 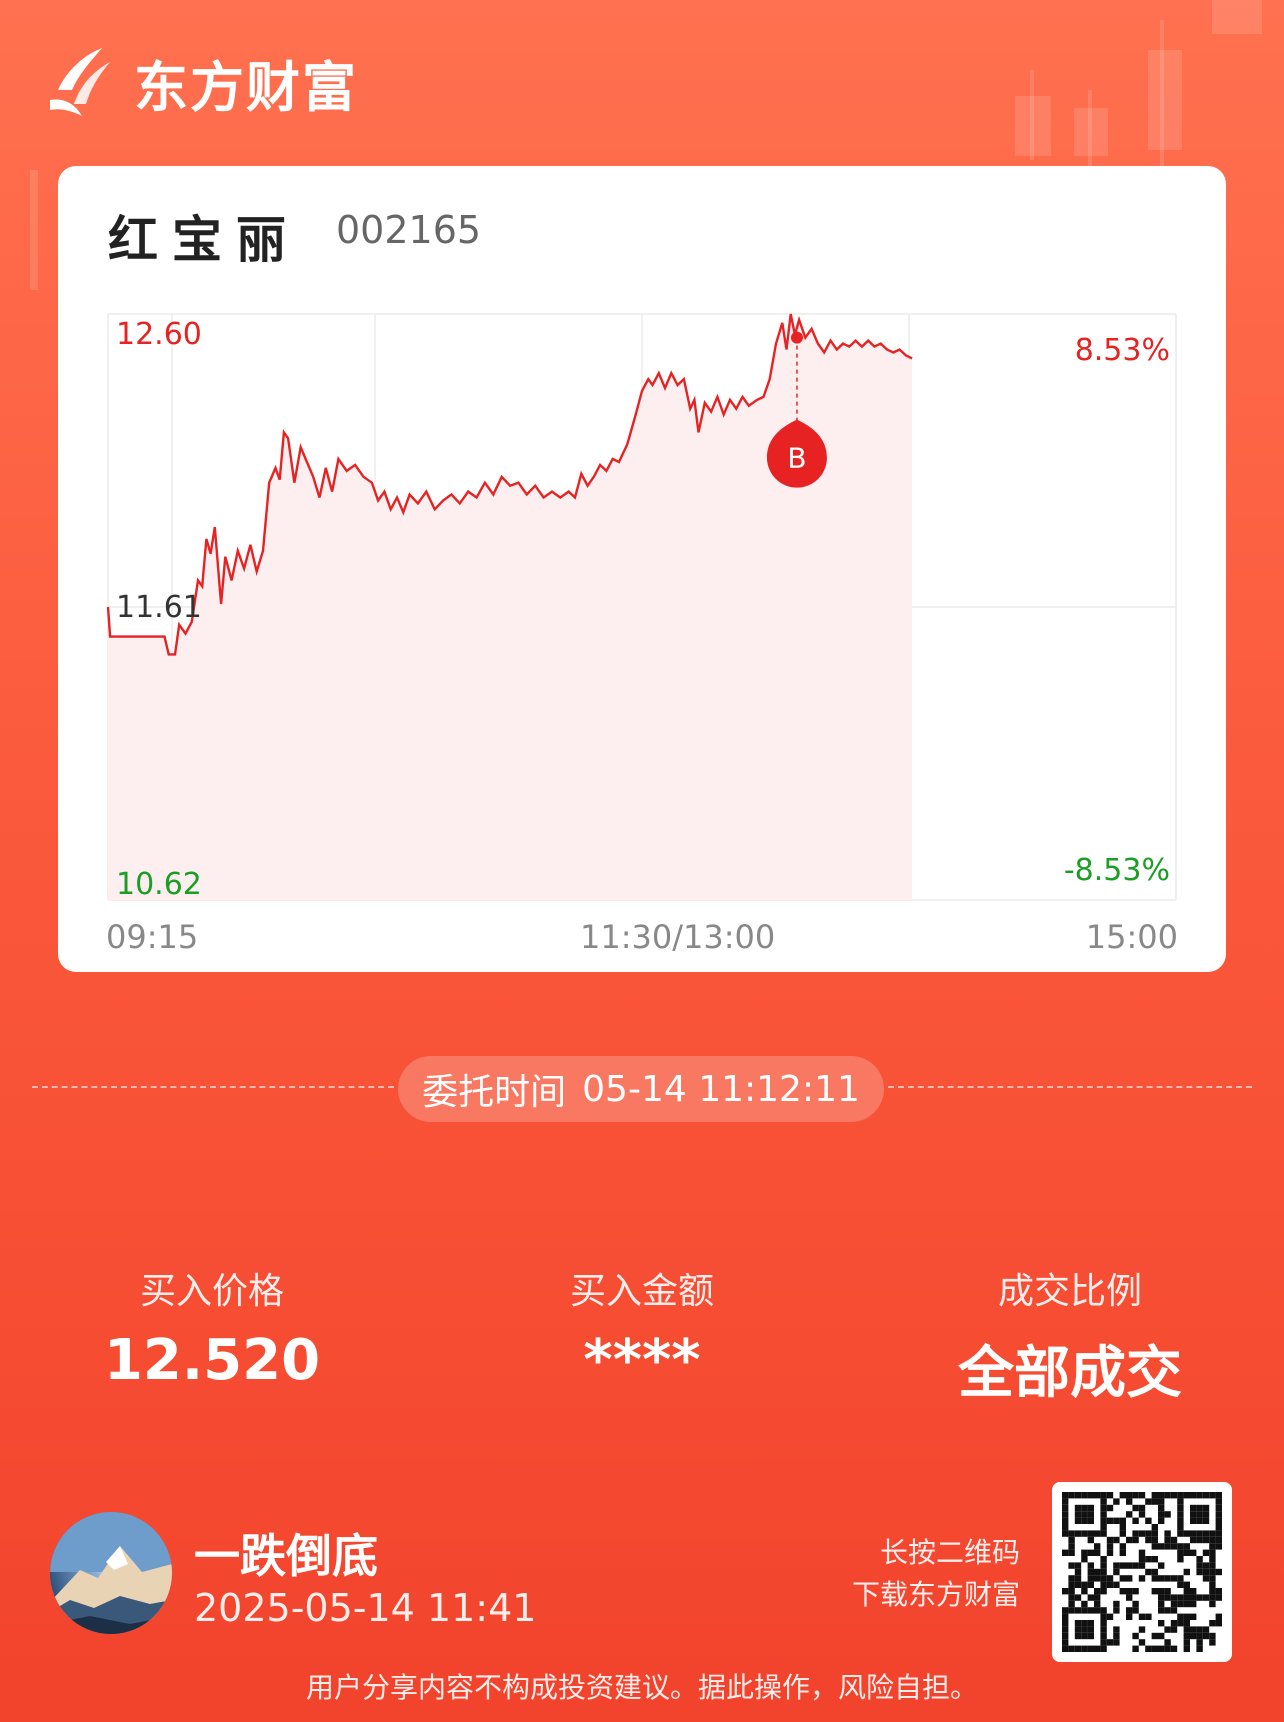 What do you see at coordinates (1069, 1291) in the screenshot?
I see `stat-label: 成交比例` at bounding box center [1069, 1291].